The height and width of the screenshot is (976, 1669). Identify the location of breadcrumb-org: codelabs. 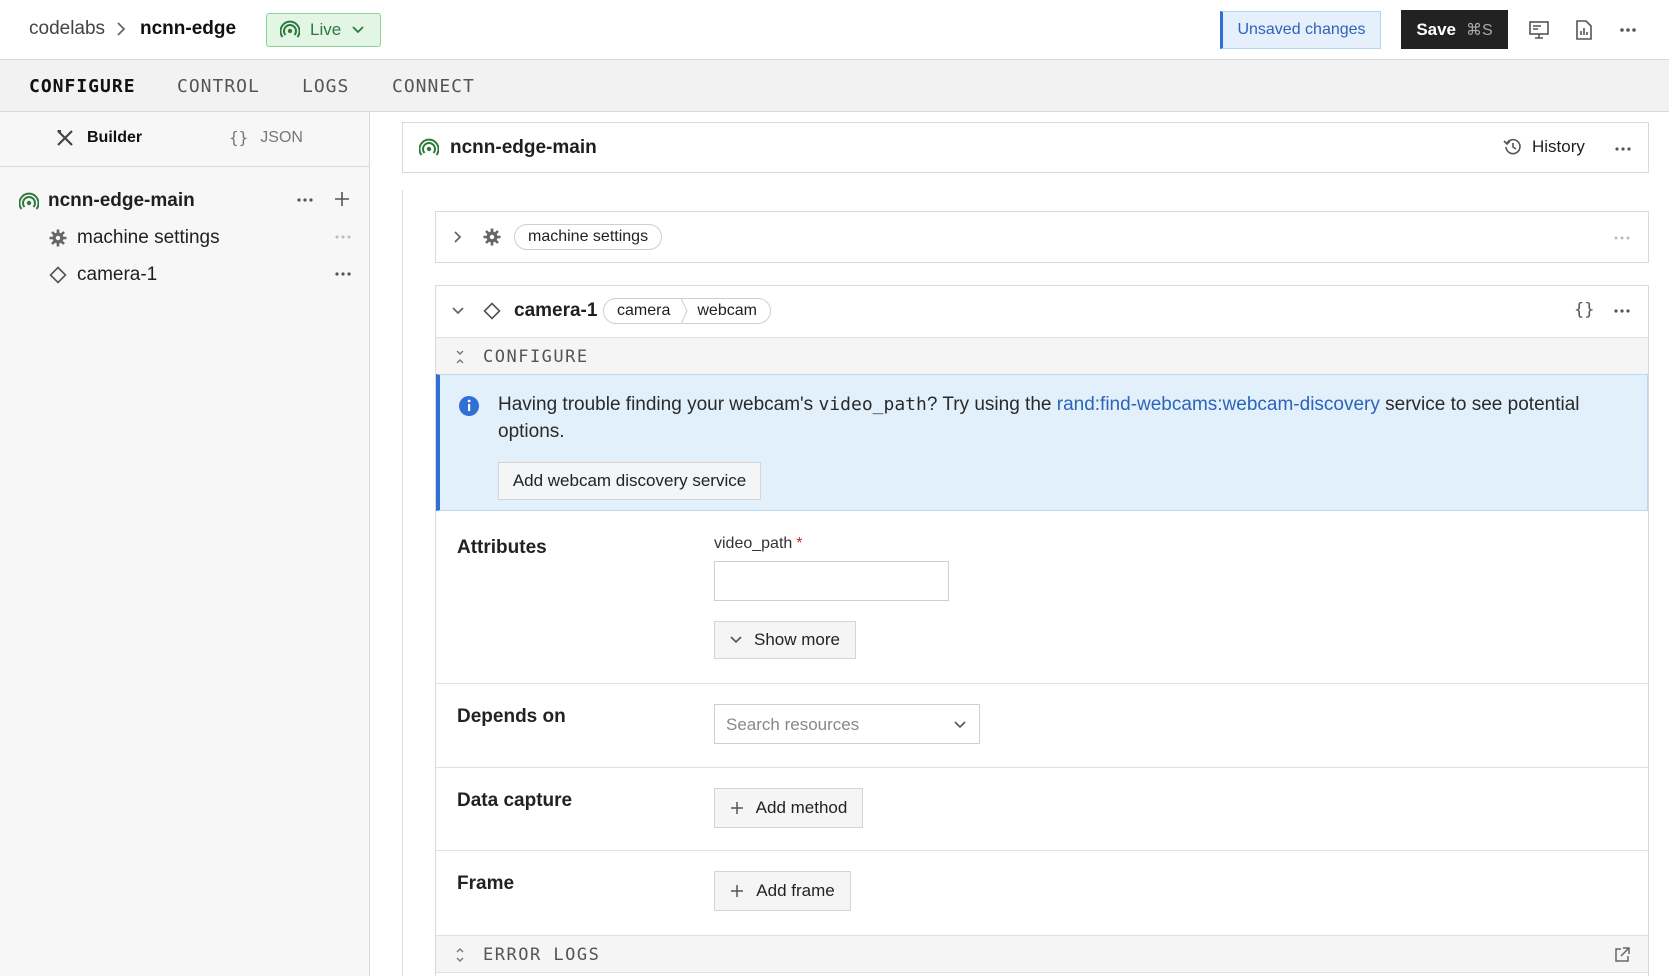
(67, 29).